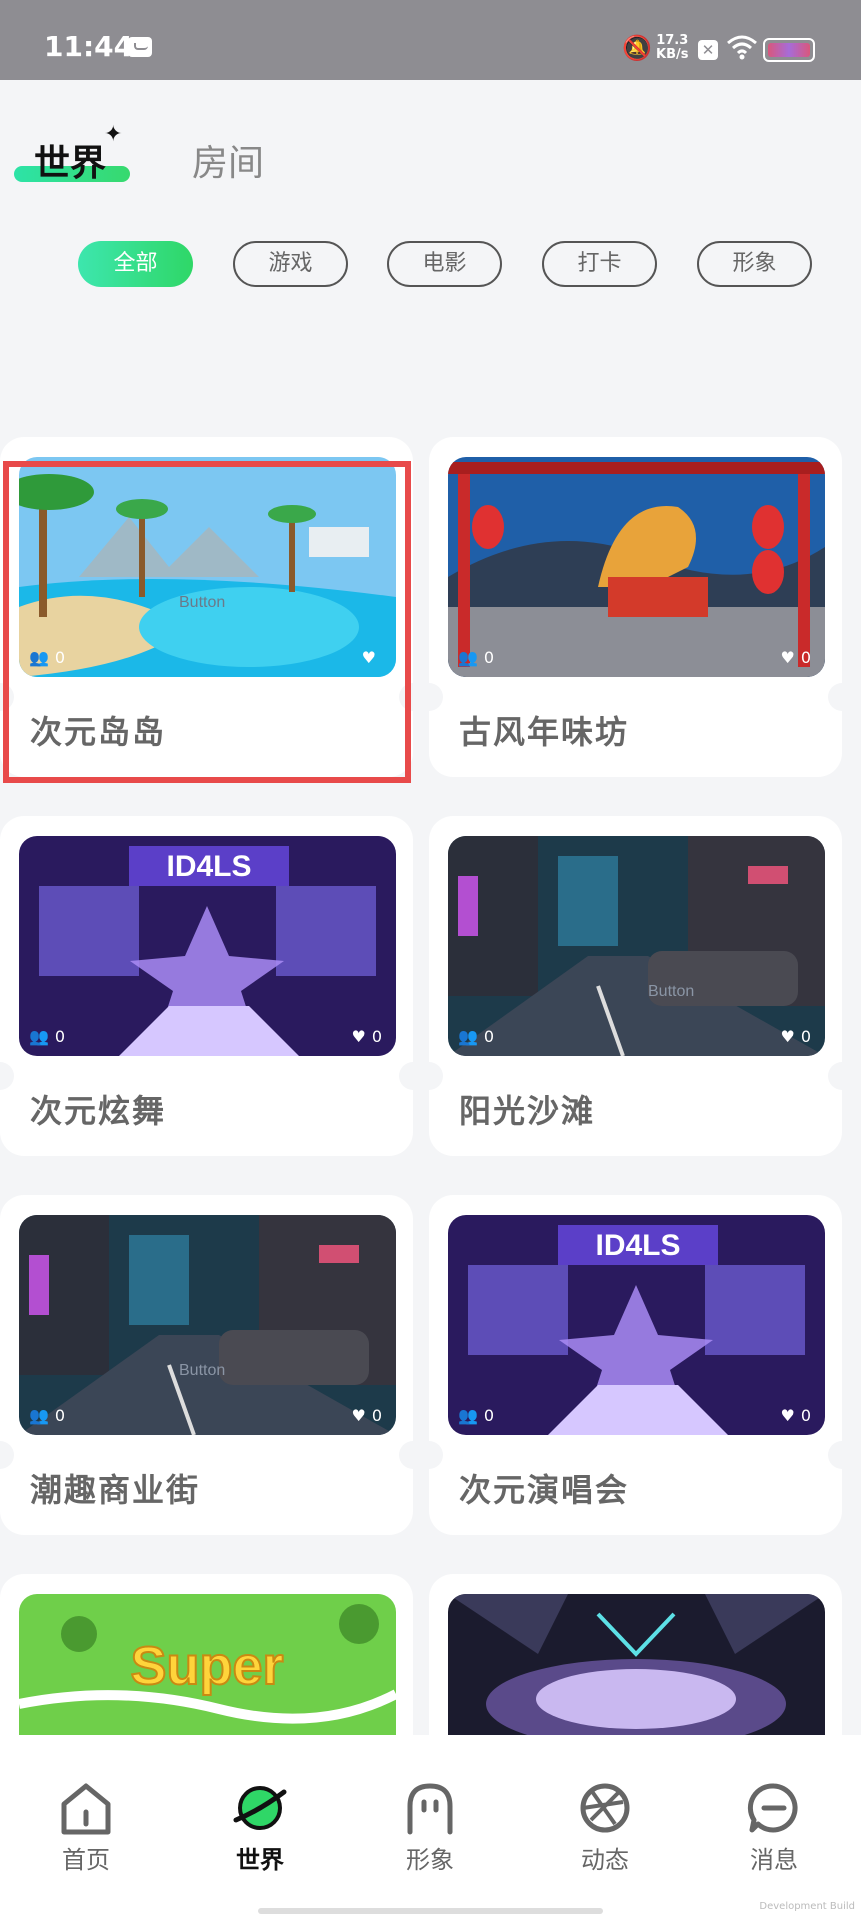 This screenshot has height=1920, width=861. I want to click on ghost-icon, so click(430, 1809).